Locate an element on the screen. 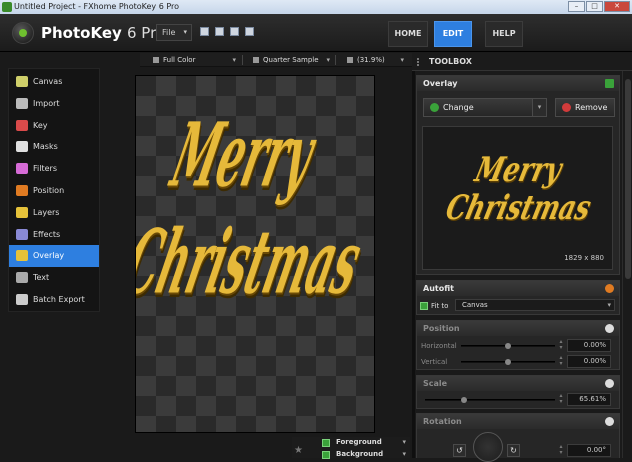  sidebar-item-label: Import is located at coordinates (46, 103).